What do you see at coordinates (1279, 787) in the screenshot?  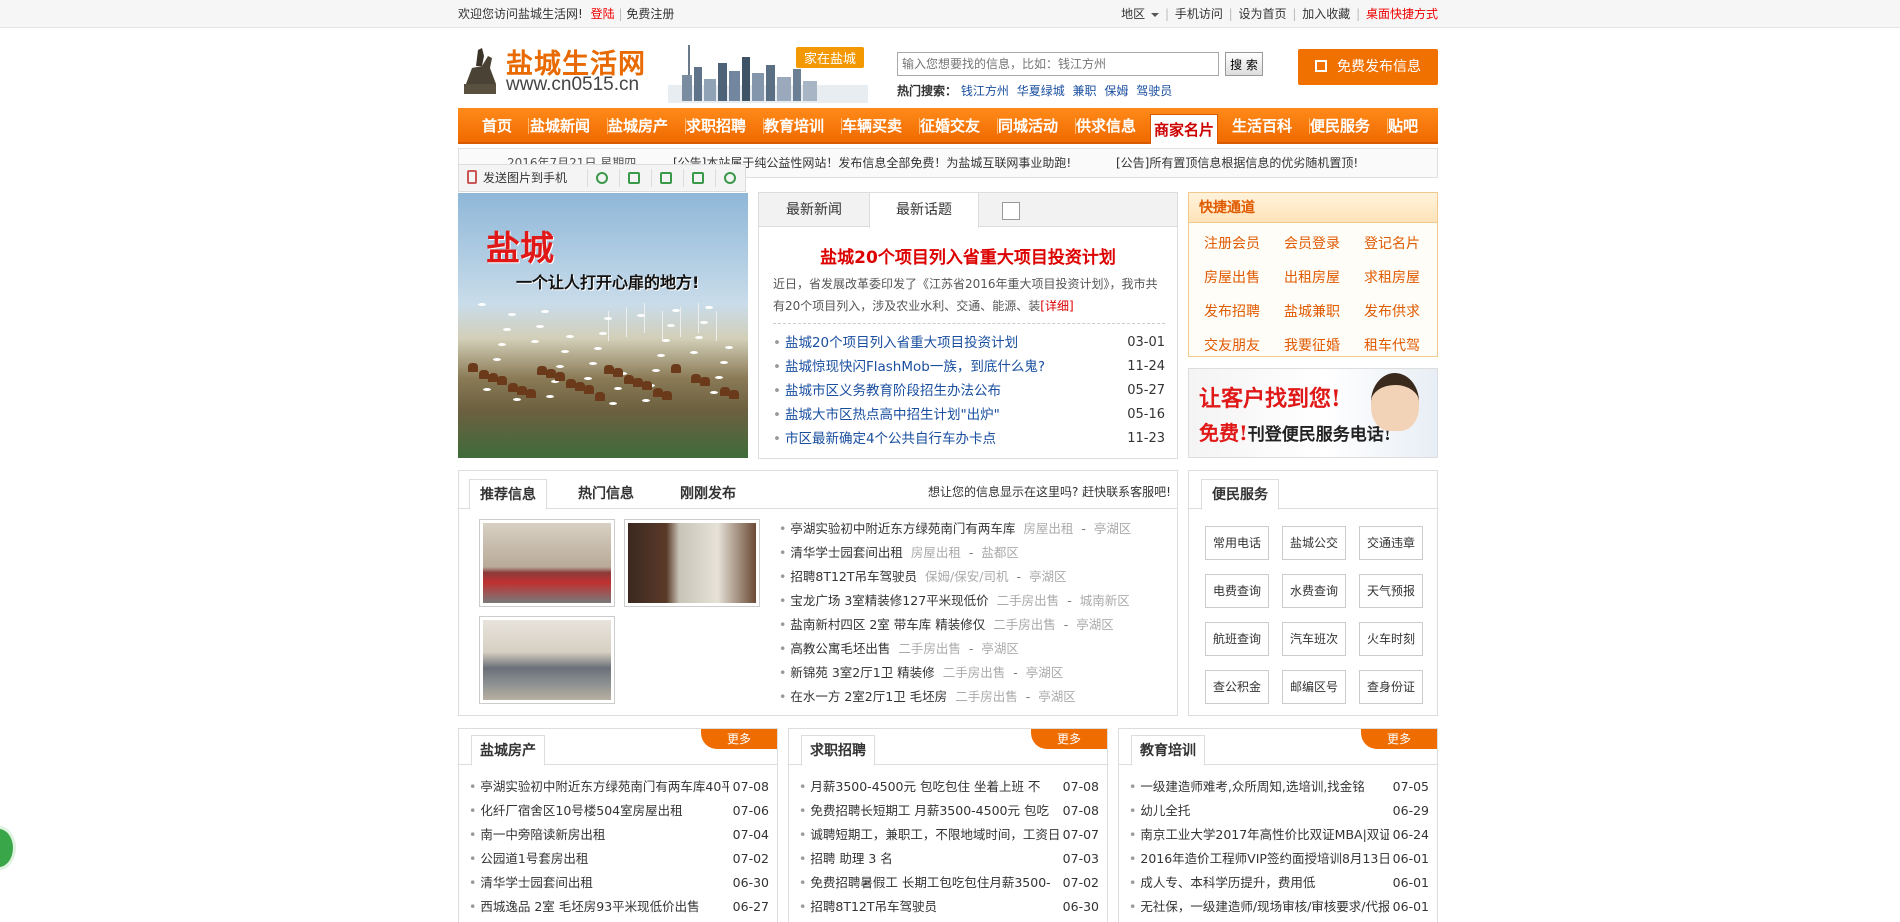 I see `list-item: • 一级建造师难考,众所周知,选培训,找金铭 07-05` at bounding box center [1279, 787].